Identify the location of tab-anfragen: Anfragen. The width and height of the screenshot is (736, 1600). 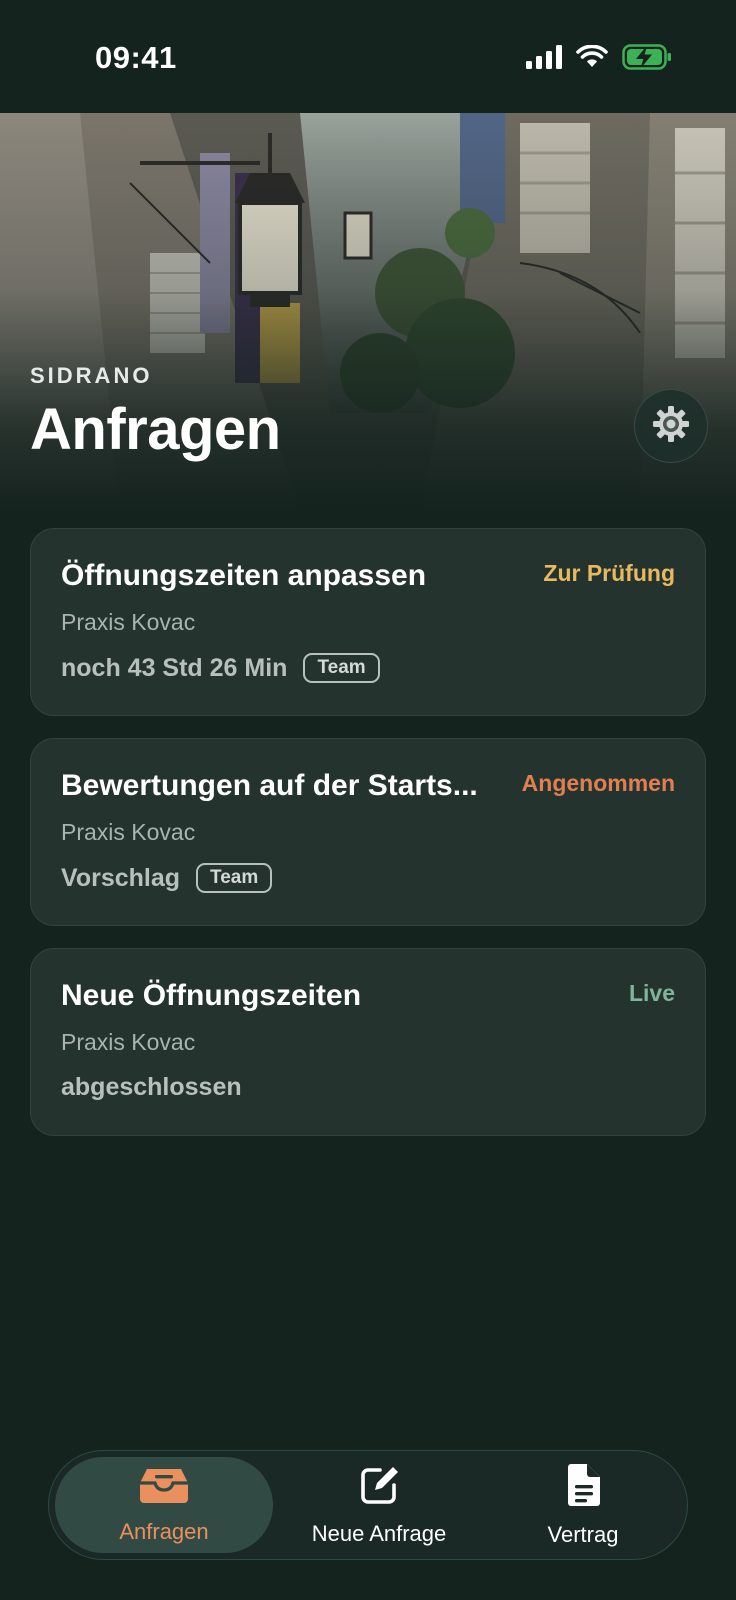
(164, 1505).